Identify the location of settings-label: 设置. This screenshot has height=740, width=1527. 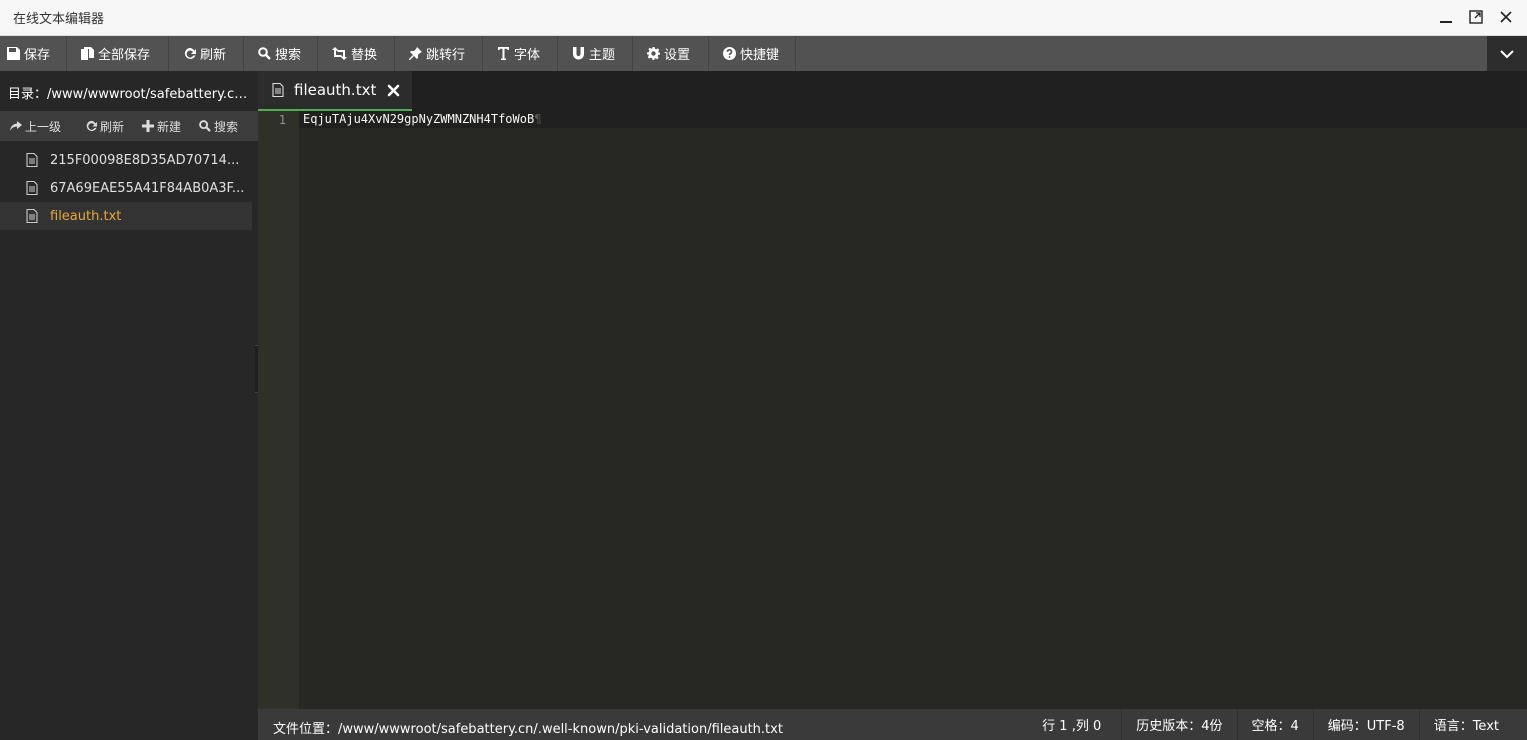
(677, 55).